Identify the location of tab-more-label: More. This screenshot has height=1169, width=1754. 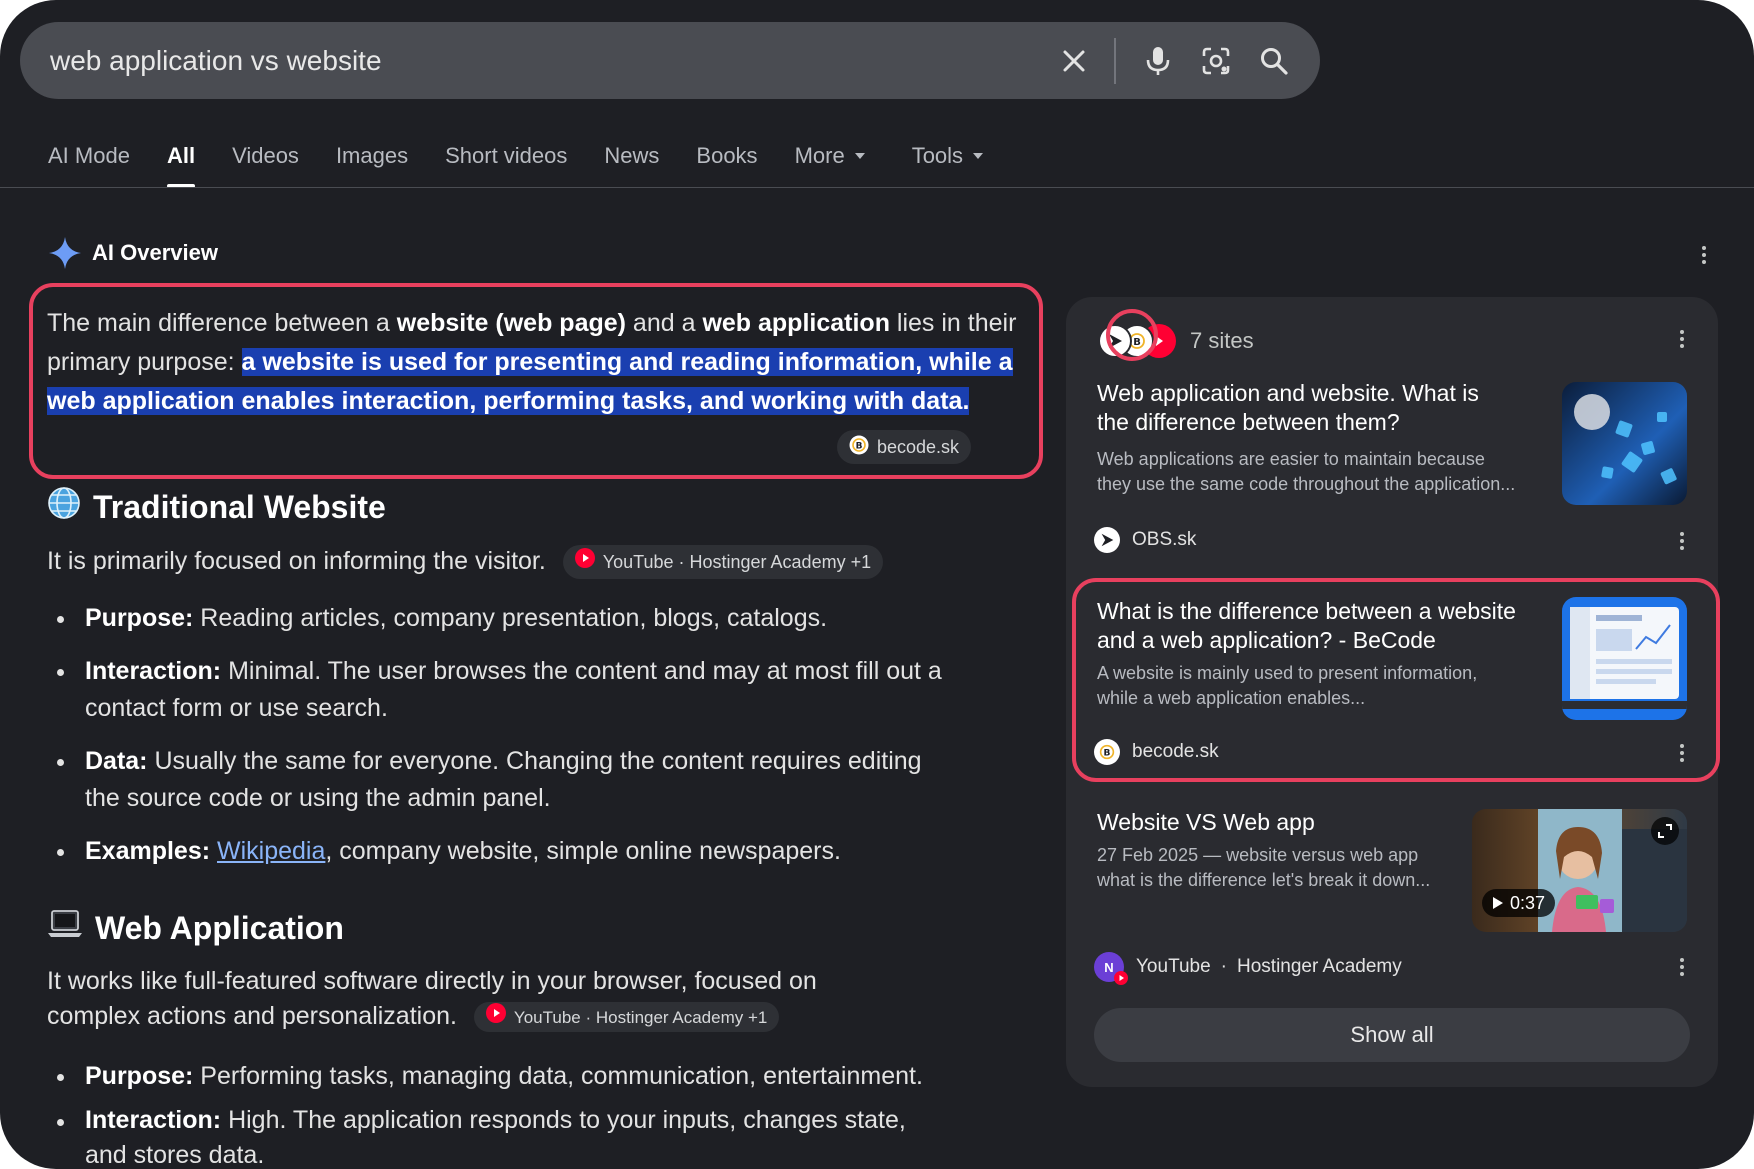
(819, 155).